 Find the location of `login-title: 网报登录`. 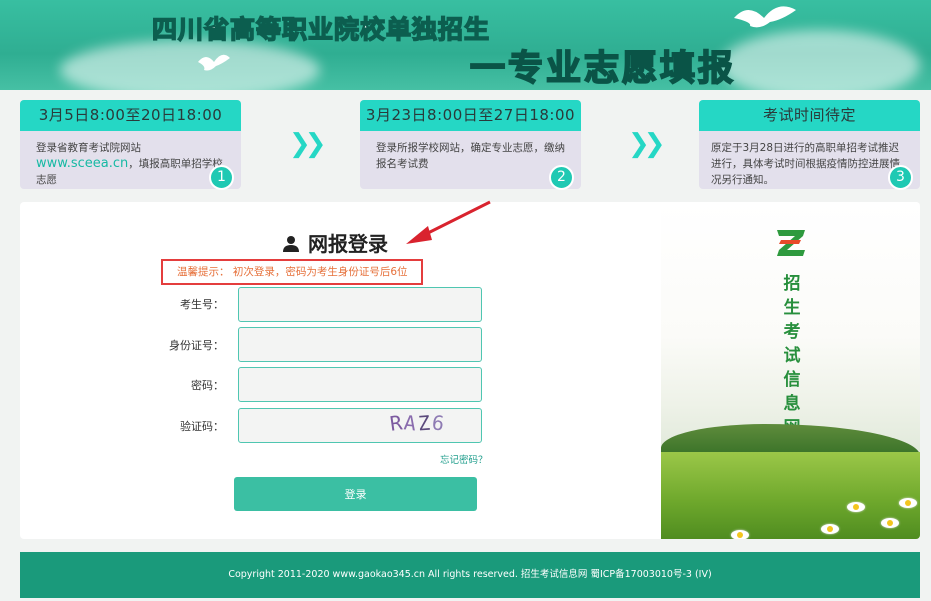

login-title: 网报登录 is located at coordinates (335, 242).